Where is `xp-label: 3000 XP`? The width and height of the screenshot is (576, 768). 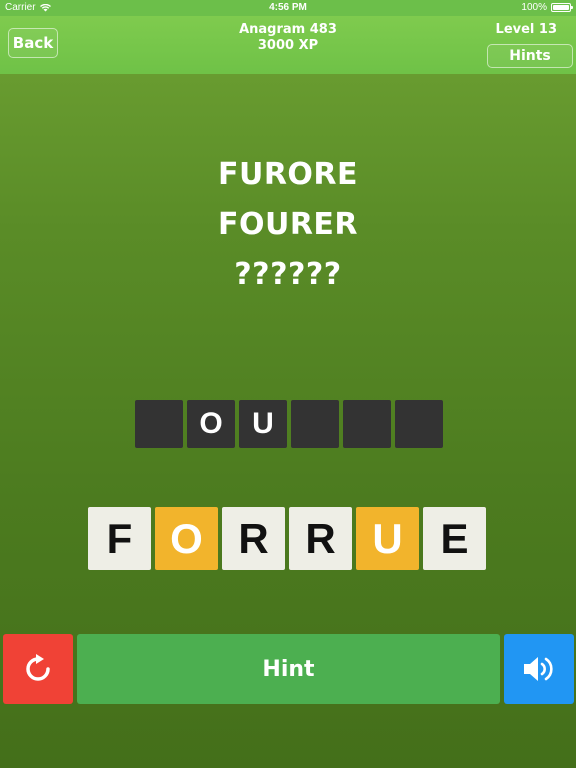 xp-label: 3000 XP is located at coordinates (288, 45).